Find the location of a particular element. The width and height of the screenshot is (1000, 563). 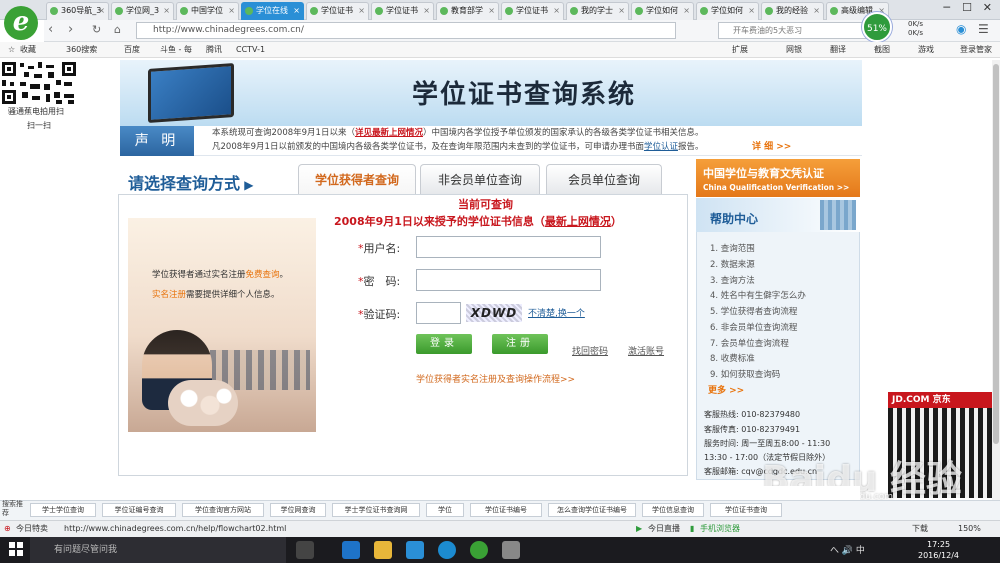

register-button: 注册 is located at coordinates (520, 344).